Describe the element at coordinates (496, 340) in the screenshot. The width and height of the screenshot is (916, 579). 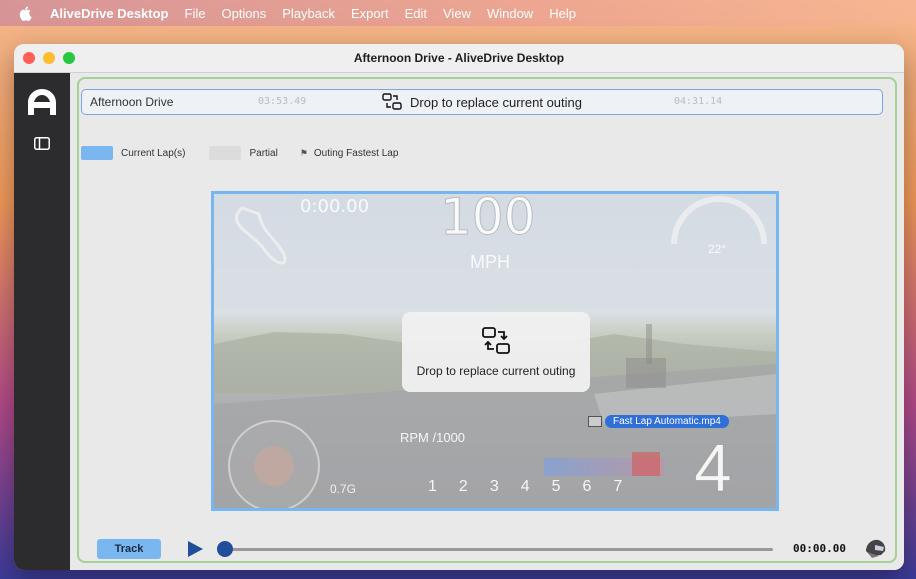
I see `replace-outing-icon` at that location.